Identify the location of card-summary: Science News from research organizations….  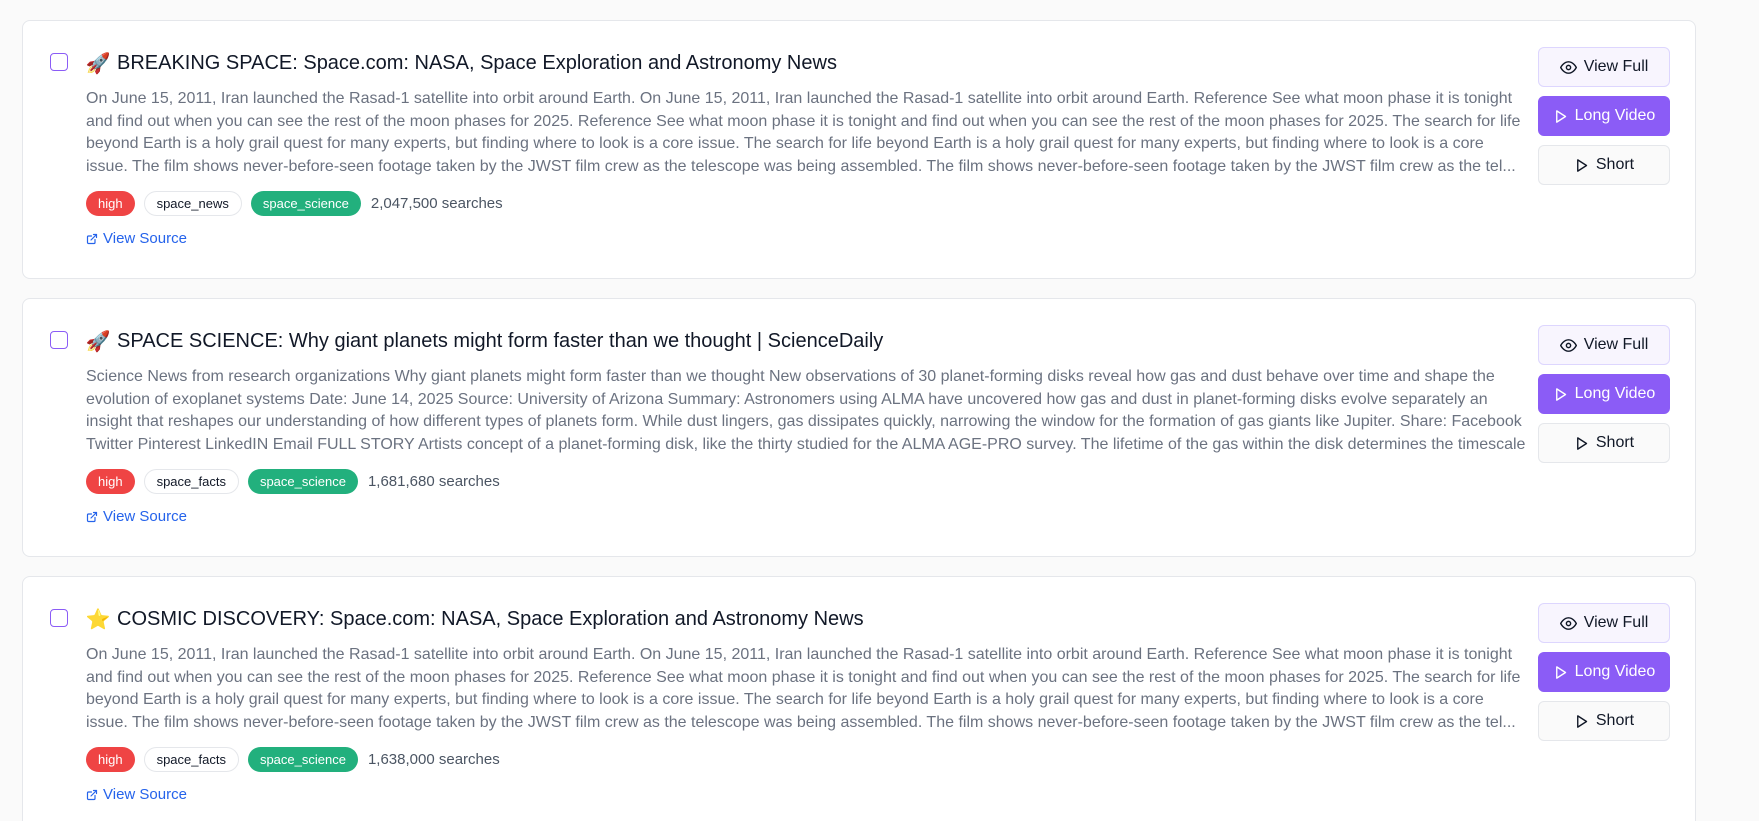
(806, 410).